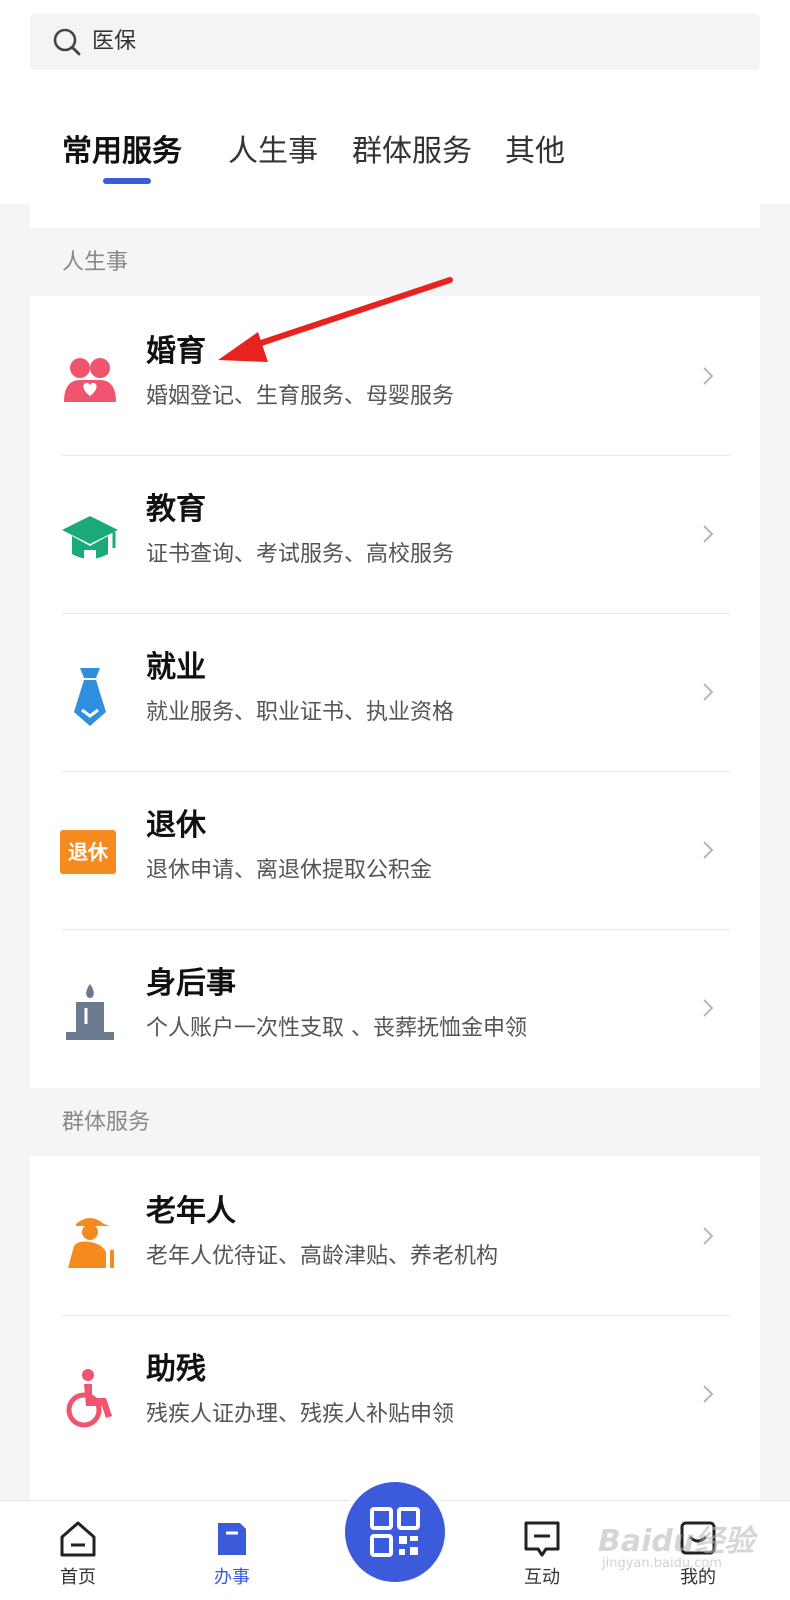 Image resolution: width=790 pixels, height=1600 pixels. I want to click on nav-services: 办事, so click(232, 1559).